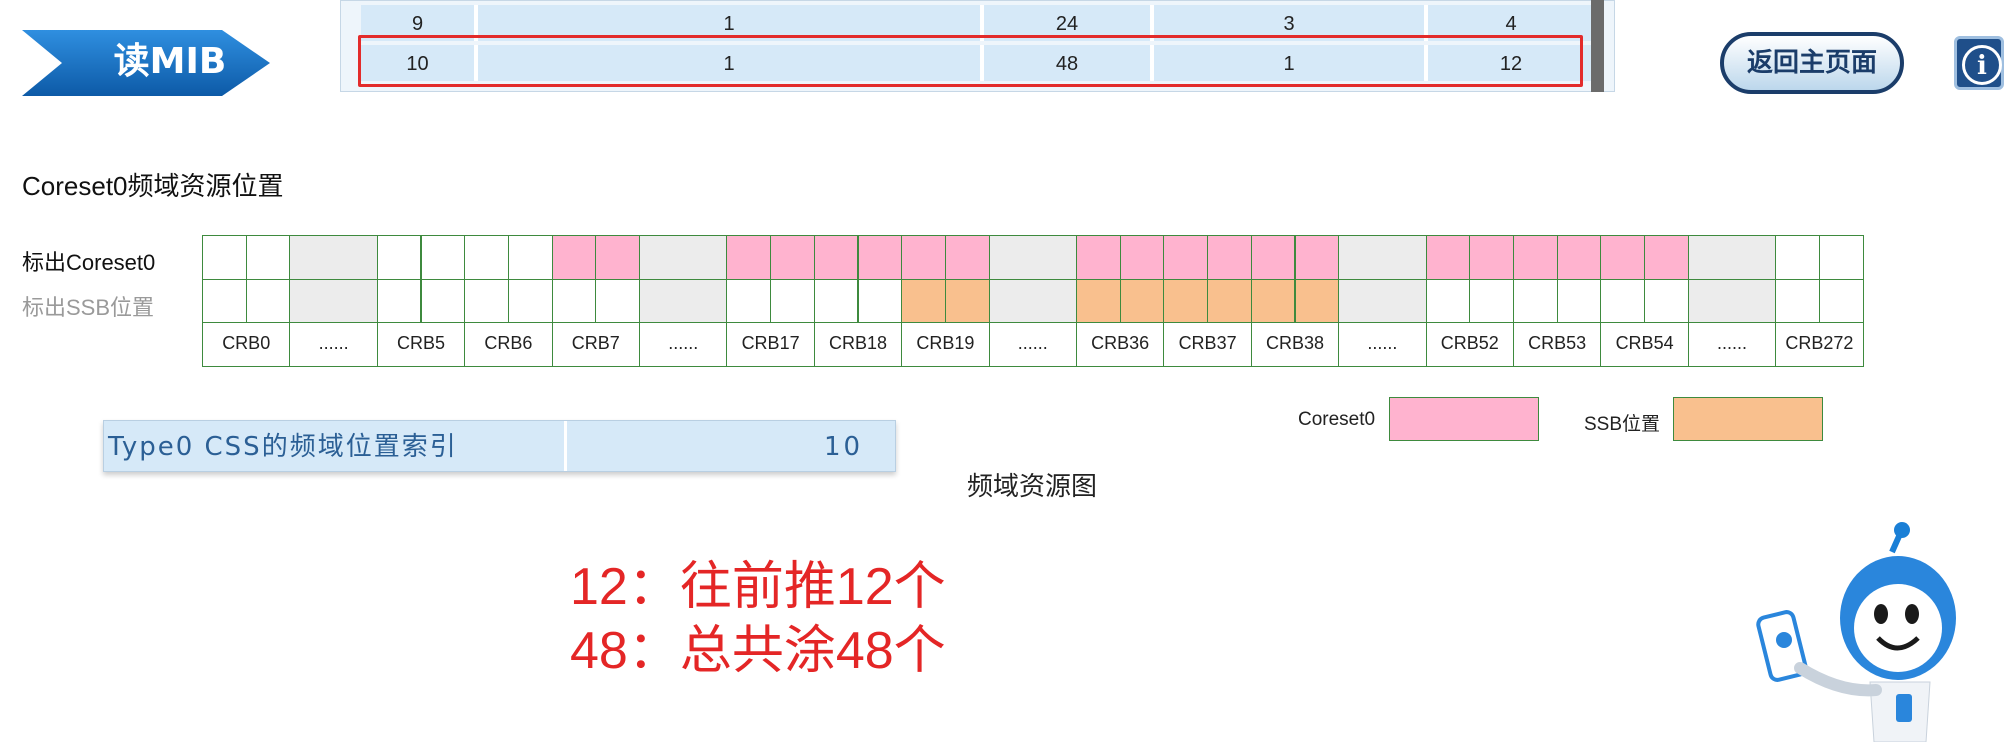  Describe the element at coordinates (499, 446) in the screenshot. I see `type0-index-field: Type0 CSS的频域位置索引 10` at that location.